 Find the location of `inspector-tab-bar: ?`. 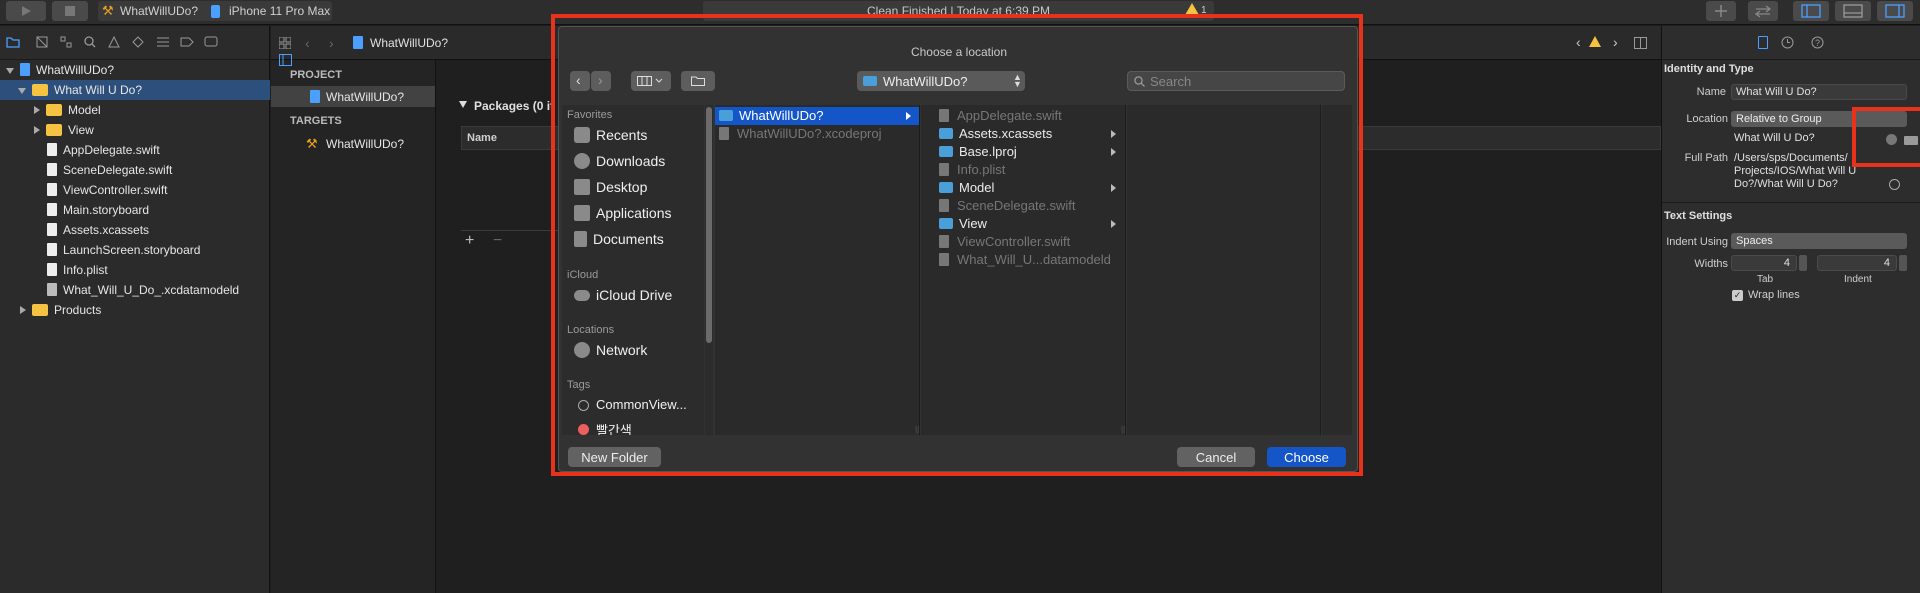

inspector-tab-bar: ? is located at coordinates (1791, 43).